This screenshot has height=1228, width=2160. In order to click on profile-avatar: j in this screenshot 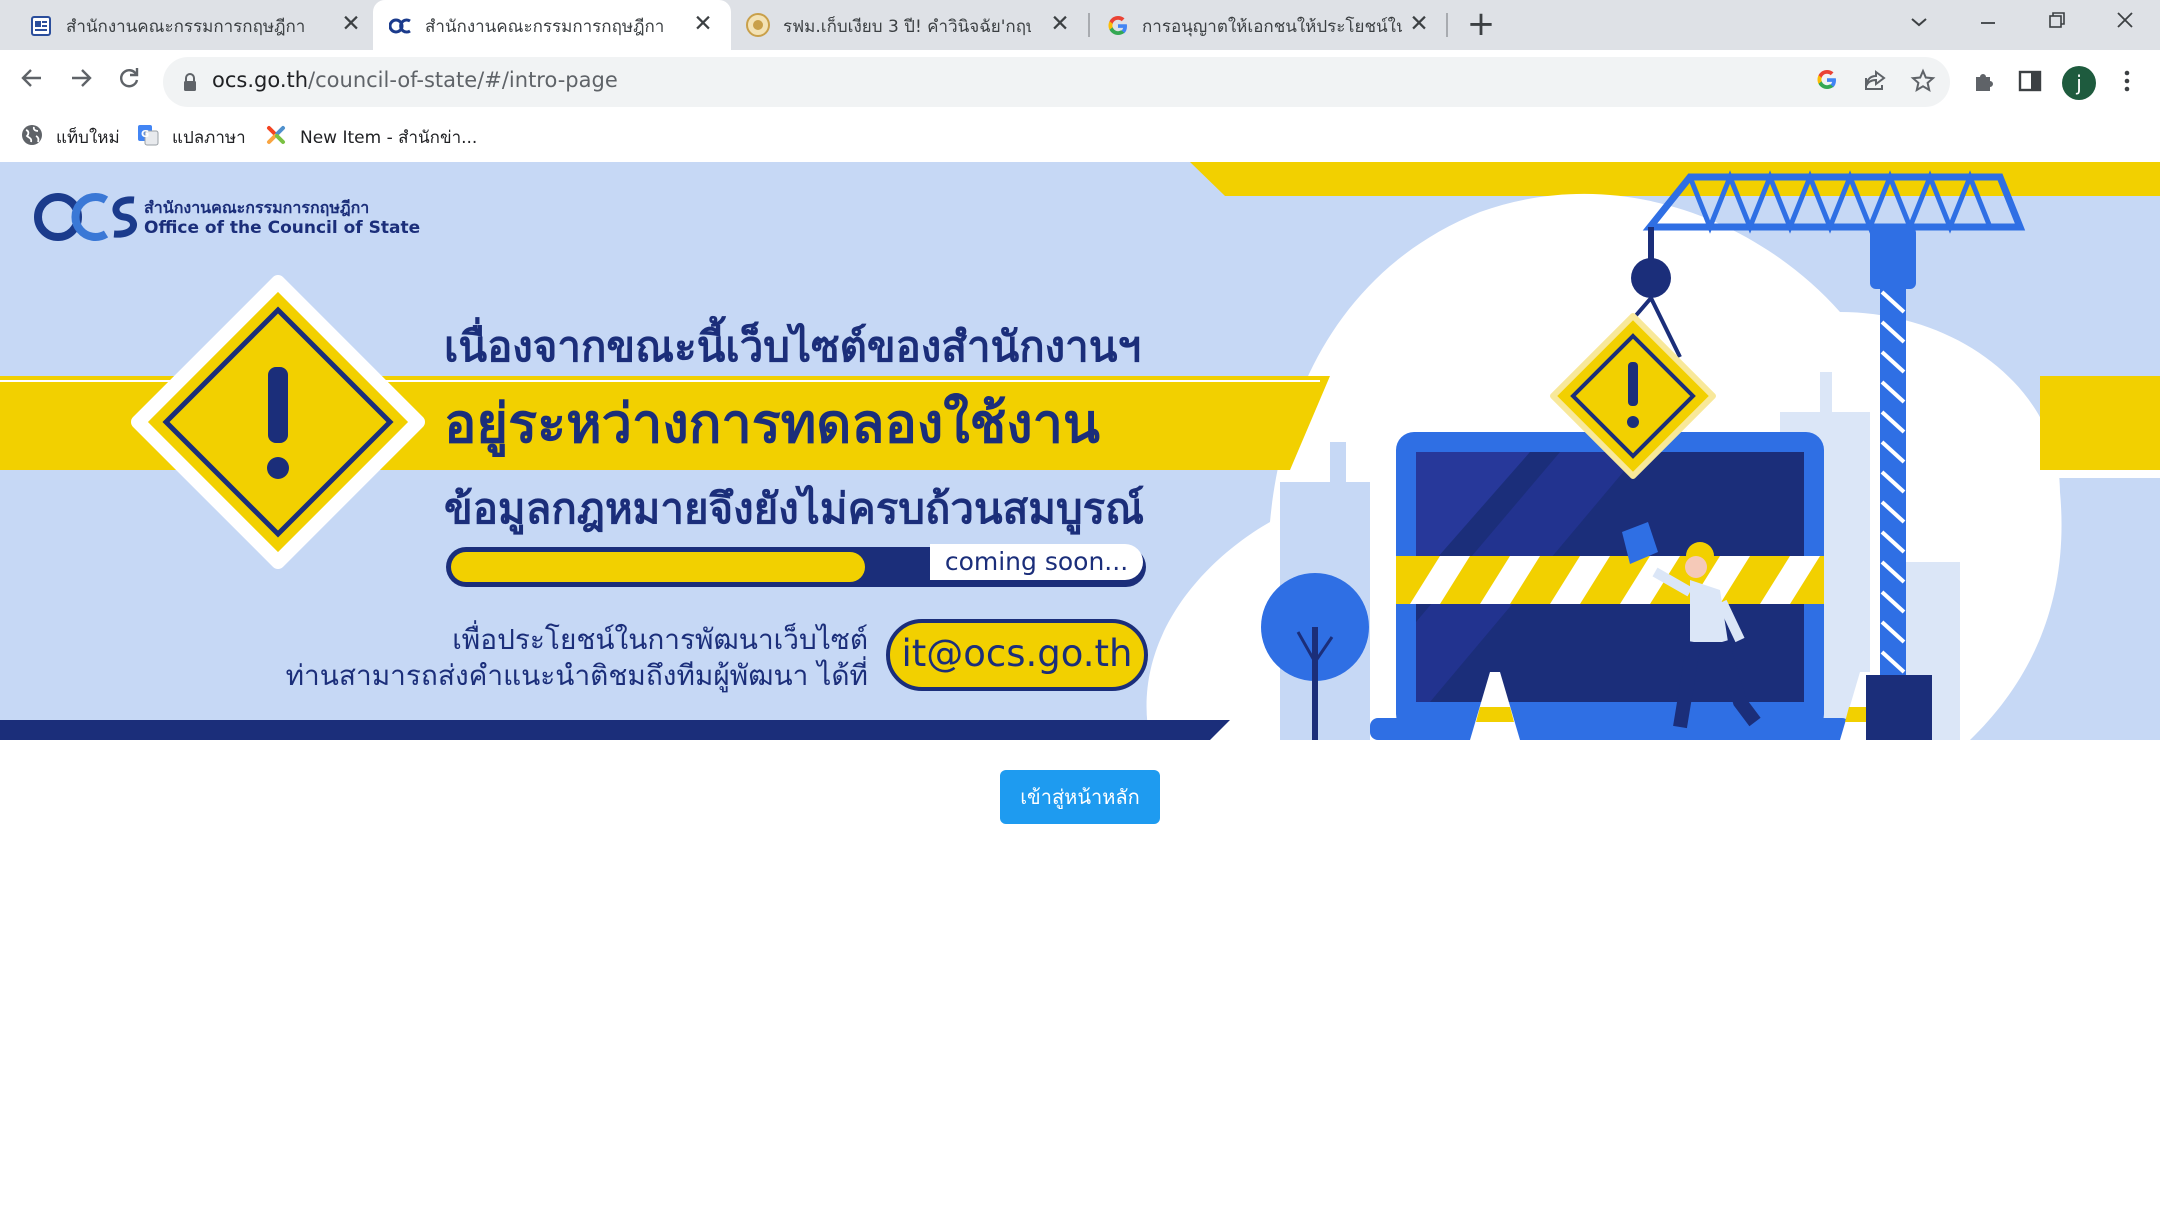, I will do `click(2079, 83)`.